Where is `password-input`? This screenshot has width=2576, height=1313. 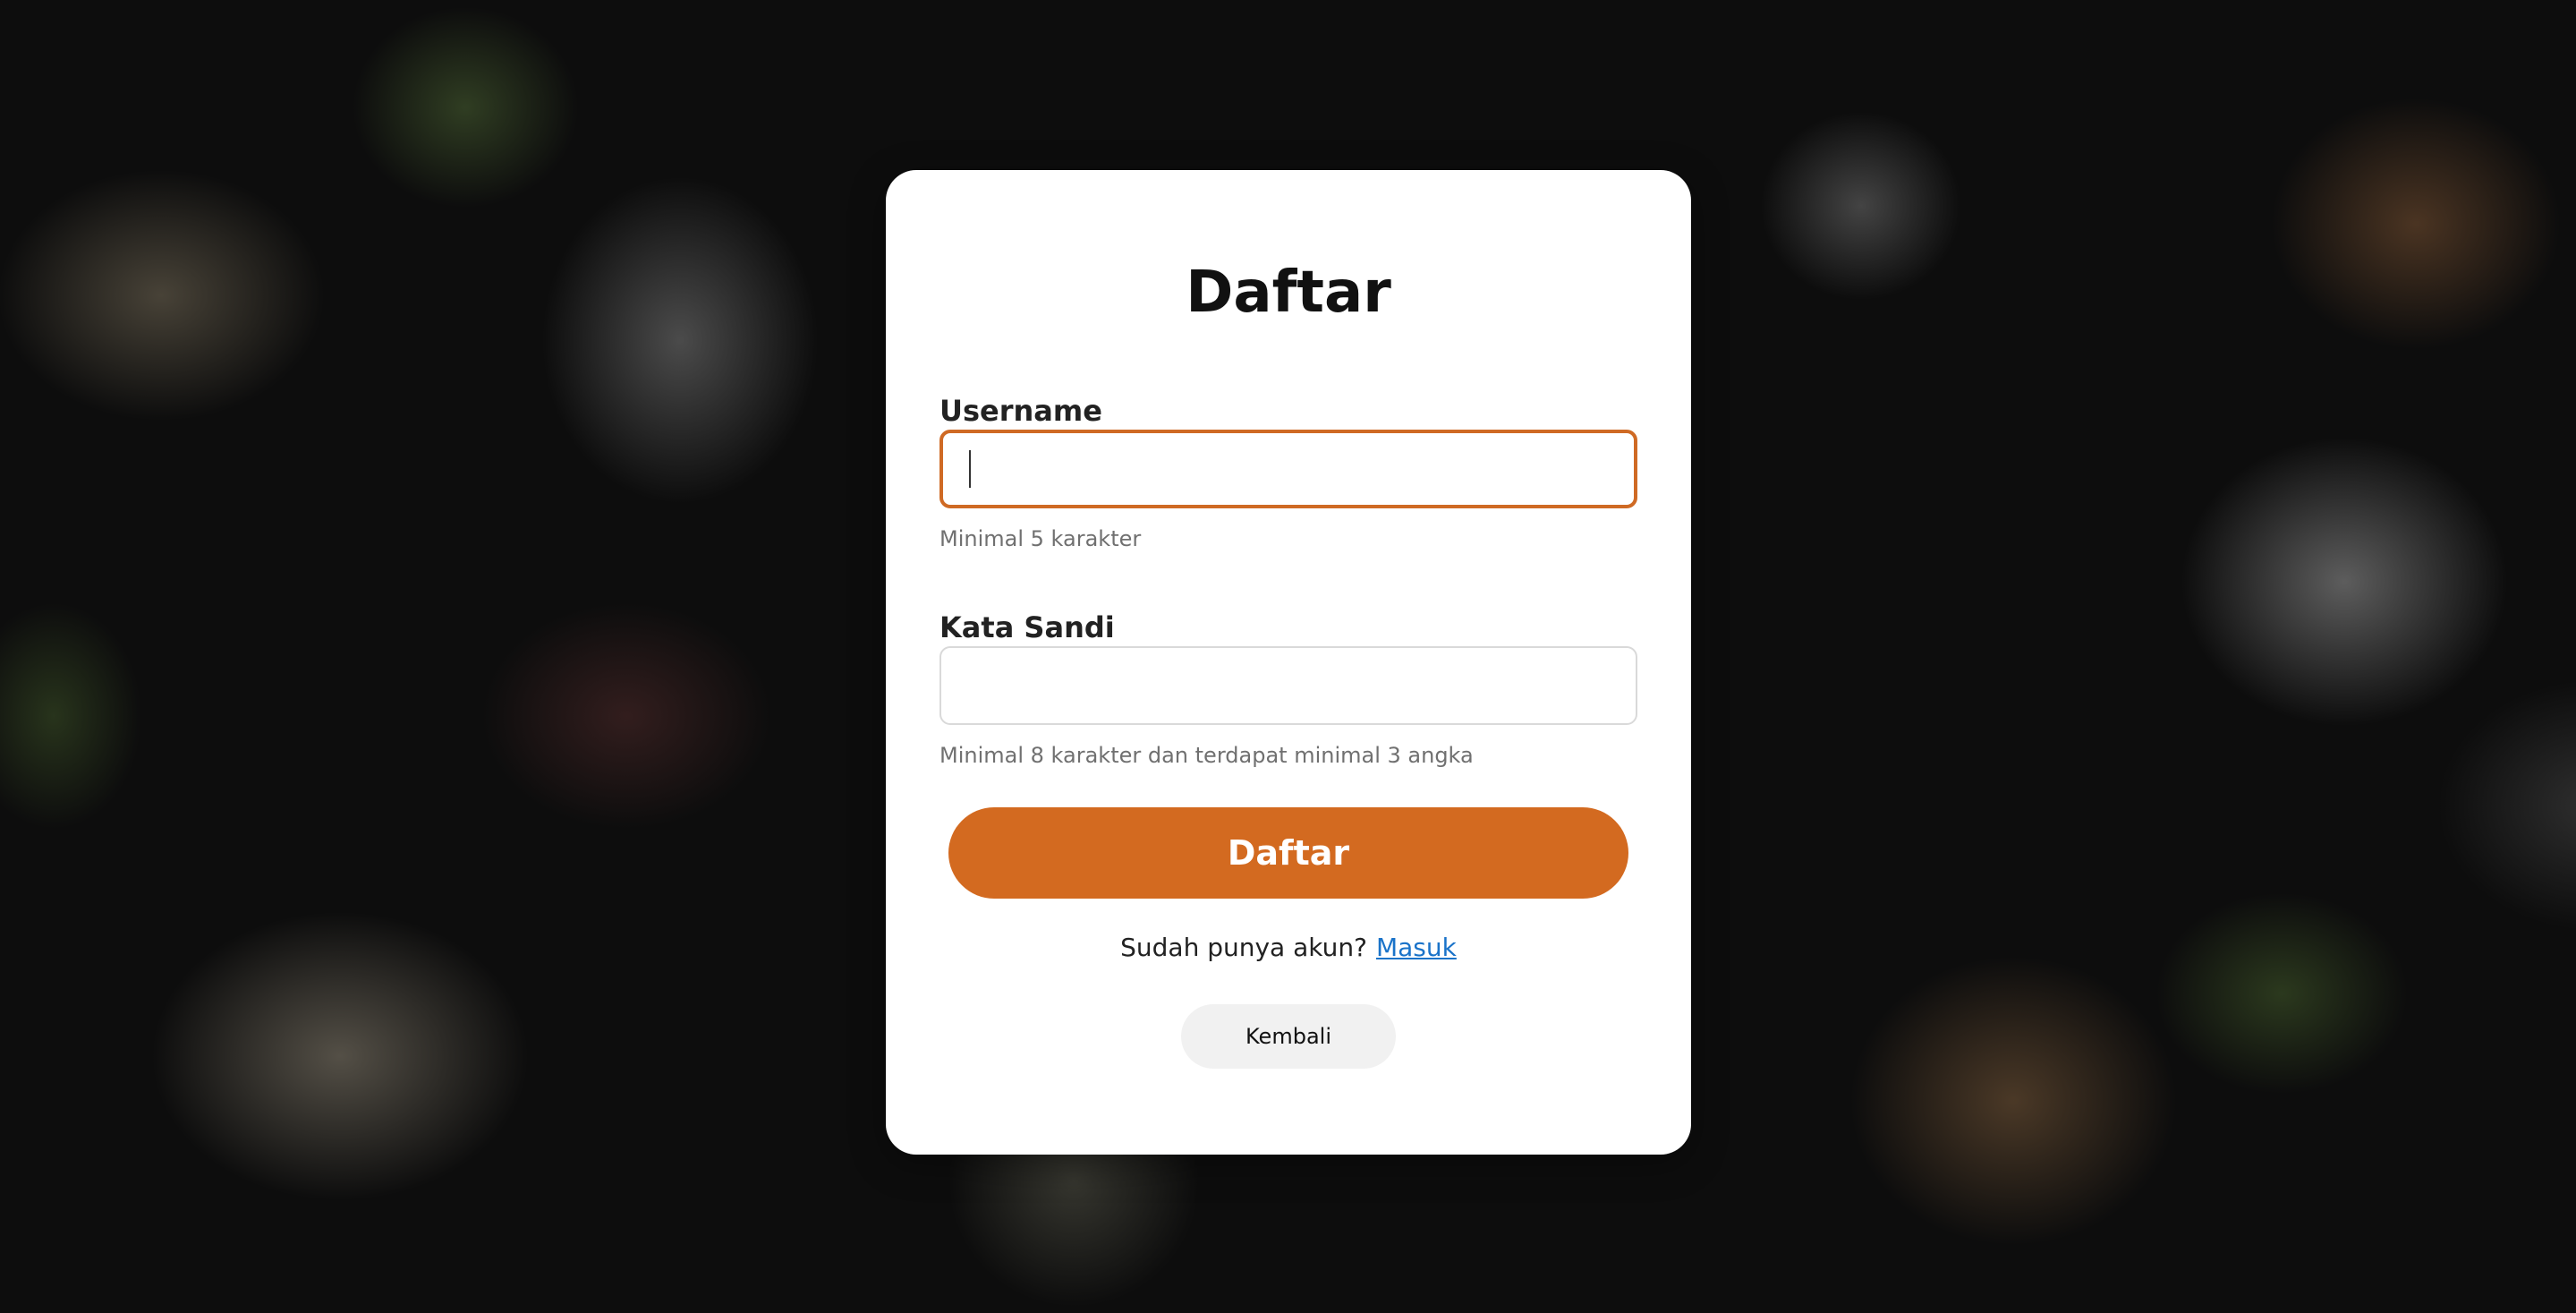 password-input is located at coordinates (1288, 685).